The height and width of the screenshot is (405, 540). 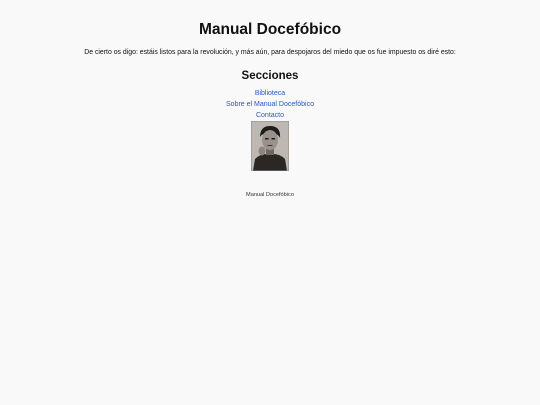 I want to click on nav-item-biblioteca: Biblioteca, so click(x=270, y=93).